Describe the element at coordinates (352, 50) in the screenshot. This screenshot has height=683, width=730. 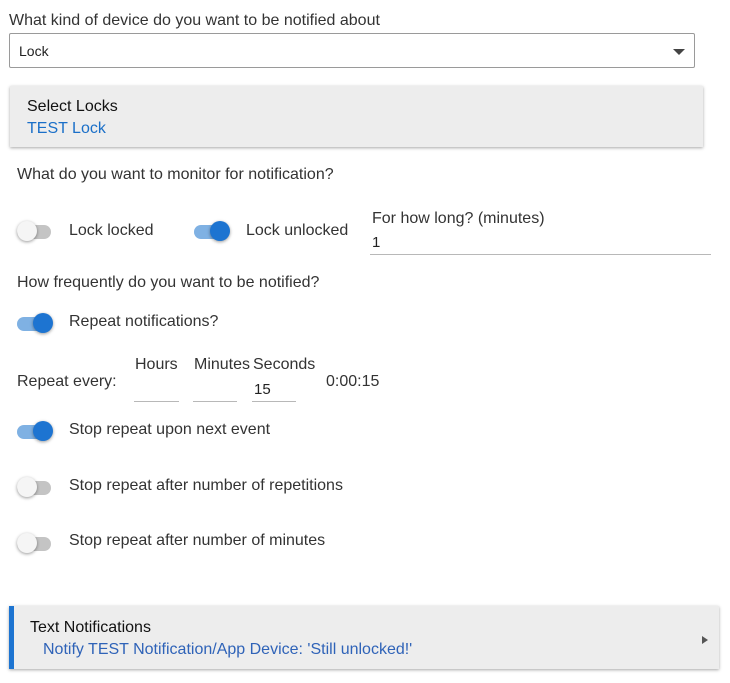
I see `device-type-select: Lock` at that location.